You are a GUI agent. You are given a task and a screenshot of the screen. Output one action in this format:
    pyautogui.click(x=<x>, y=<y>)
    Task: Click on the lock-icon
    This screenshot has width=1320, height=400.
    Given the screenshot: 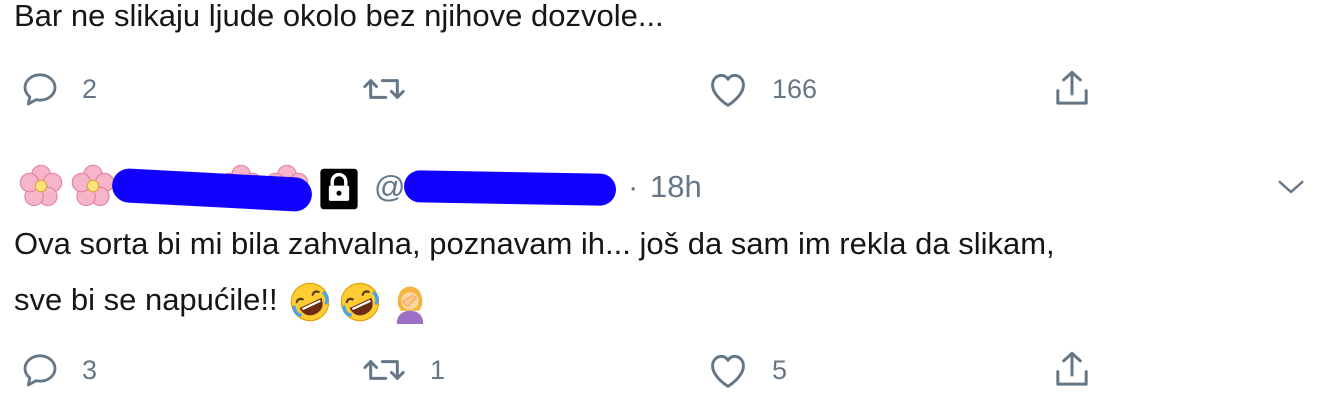 What is the action you would take?
    pyautogui.click(x=339, y=189)
    